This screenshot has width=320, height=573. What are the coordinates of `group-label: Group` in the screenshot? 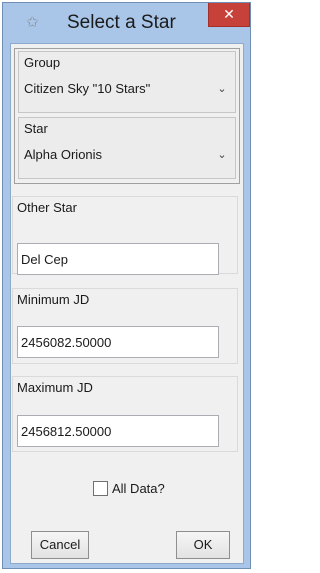 It's located at (42, 62).